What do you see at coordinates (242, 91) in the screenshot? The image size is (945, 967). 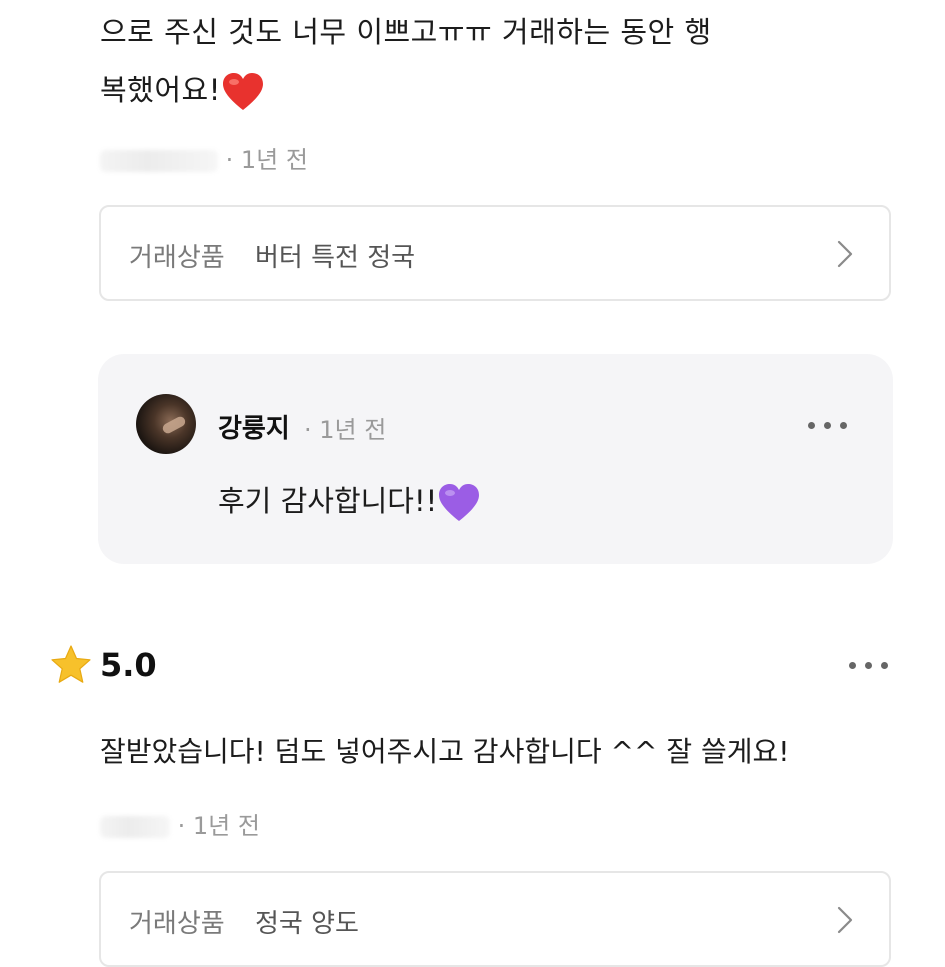 I see `red-heart-icon` at bounding box center [242, 91].